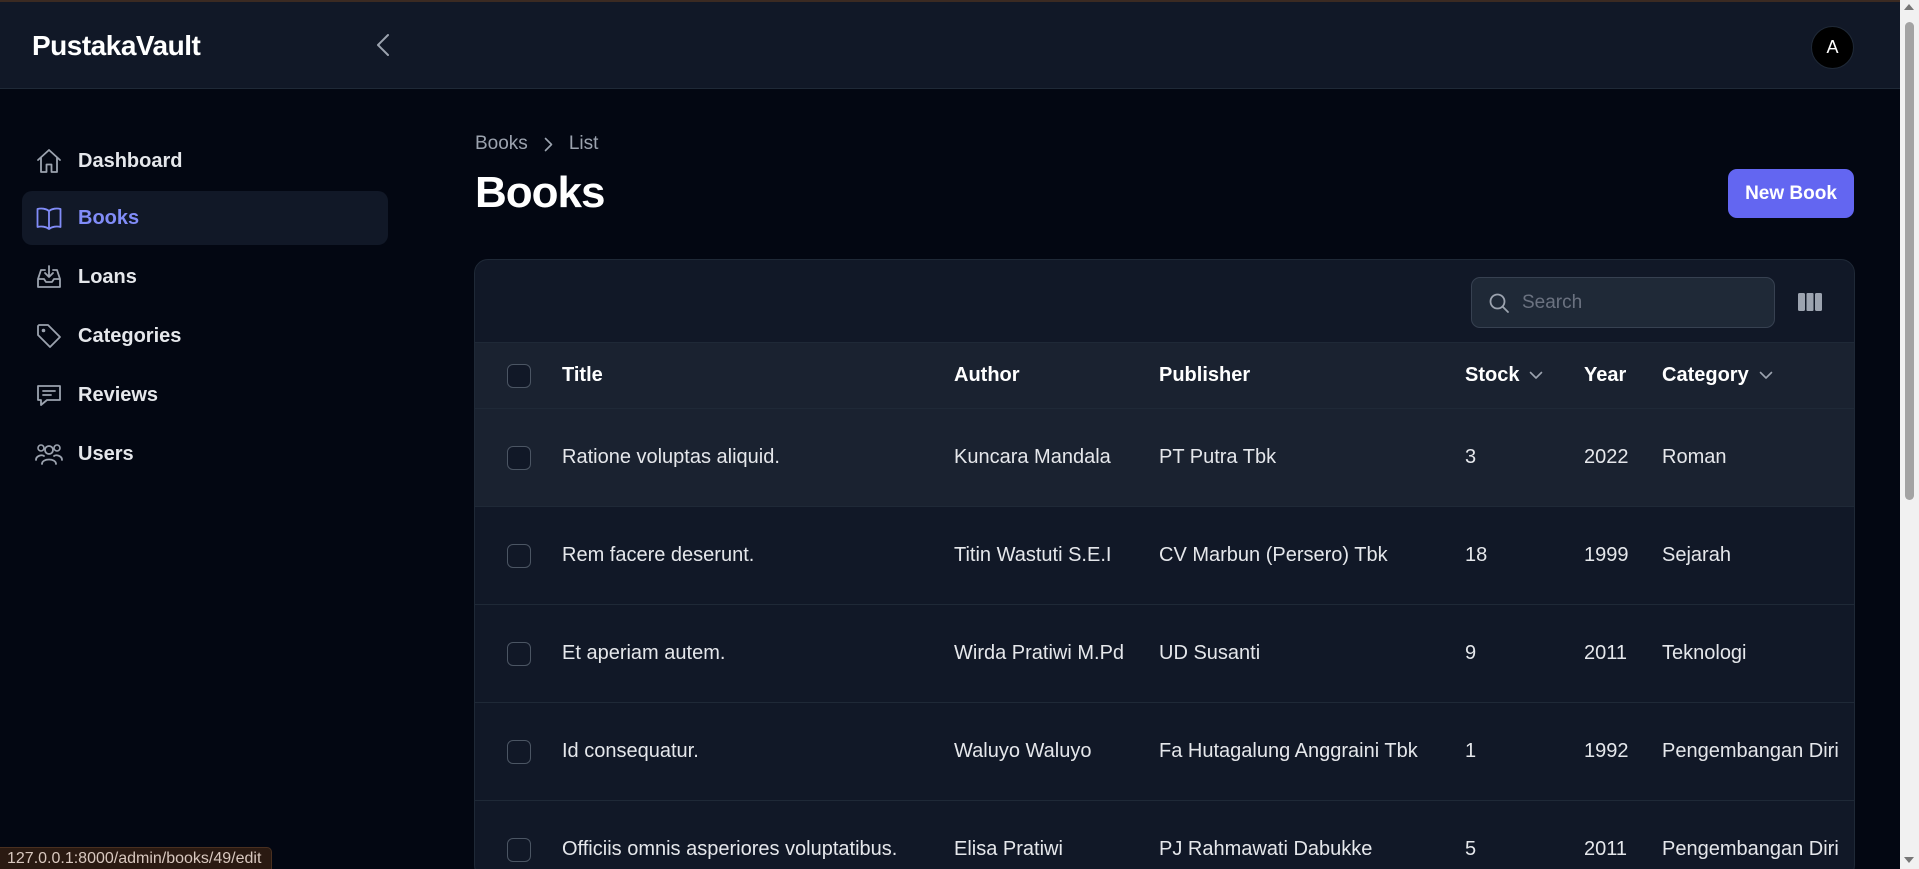  What do you see at coordinates (582, 375) in the screenshot?
I see `column-header-title: Title` at bounding box center [582, 375].